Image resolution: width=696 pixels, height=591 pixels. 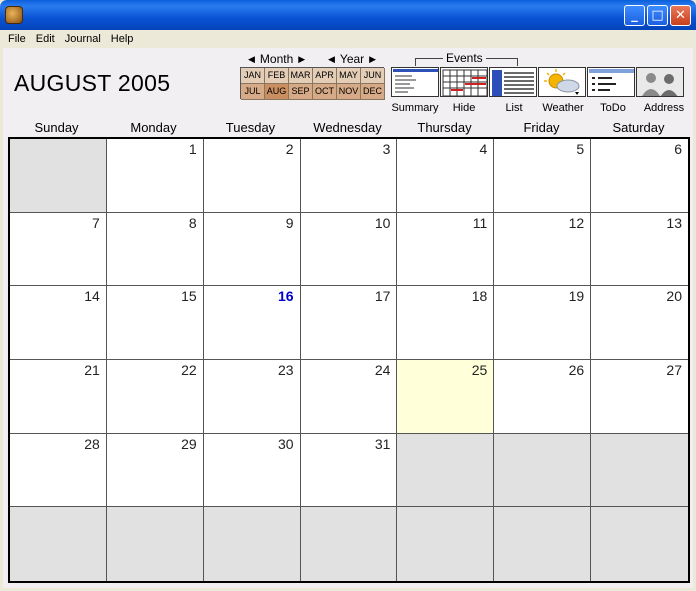 What do you see at coordinates (189, 296) in the screenshot?
I see `day-number: 15` at bounding box center [189, 296].